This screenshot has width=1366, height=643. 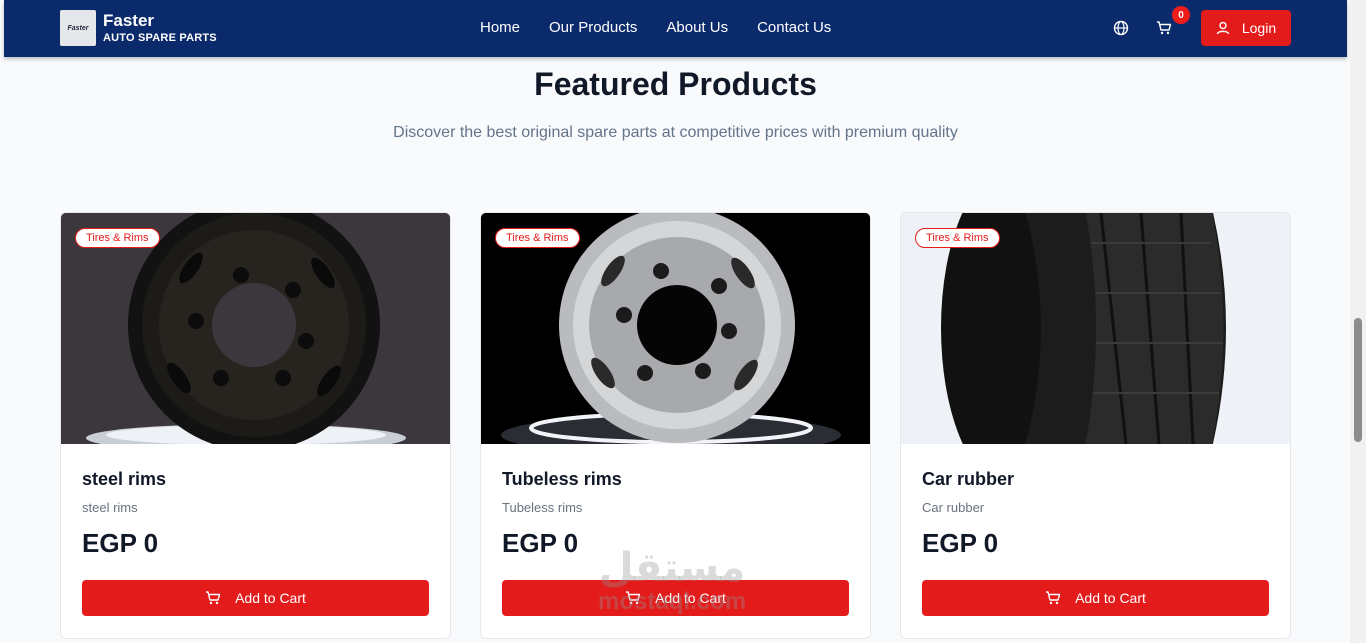 I want to click on nav-our-products: Our Products, so click(x=593, y=27).